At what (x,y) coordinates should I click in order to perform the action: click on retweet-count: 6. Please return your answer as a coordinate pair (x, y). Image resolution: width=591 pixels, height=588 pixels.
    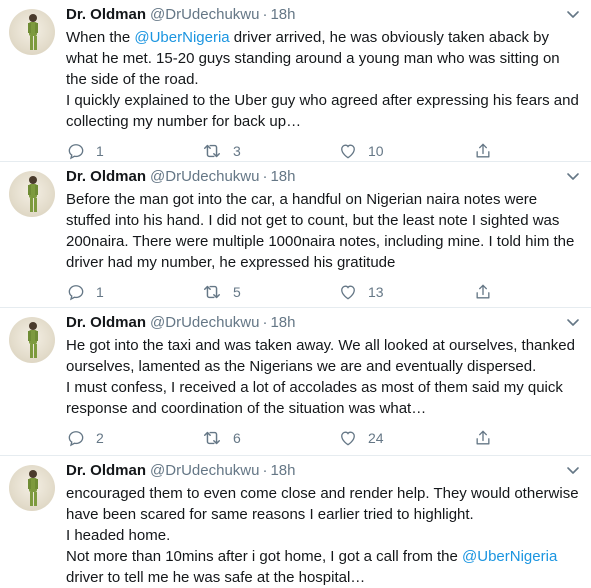
    Looking at the image, I should click on (237, 438).